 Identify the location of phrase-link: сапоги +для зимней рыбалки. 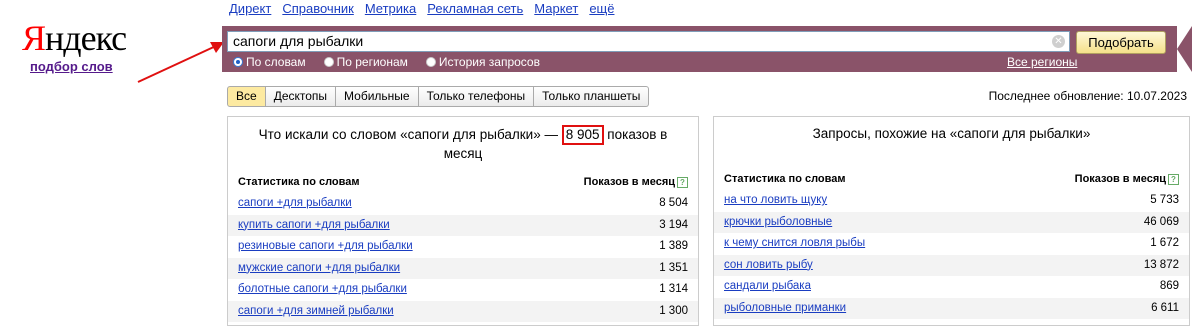
(316, 312).